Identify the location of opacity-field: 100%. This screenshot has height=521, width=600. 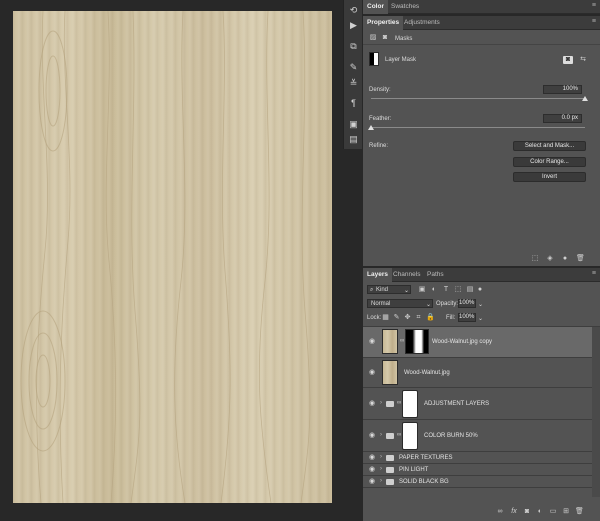
(467, 303).